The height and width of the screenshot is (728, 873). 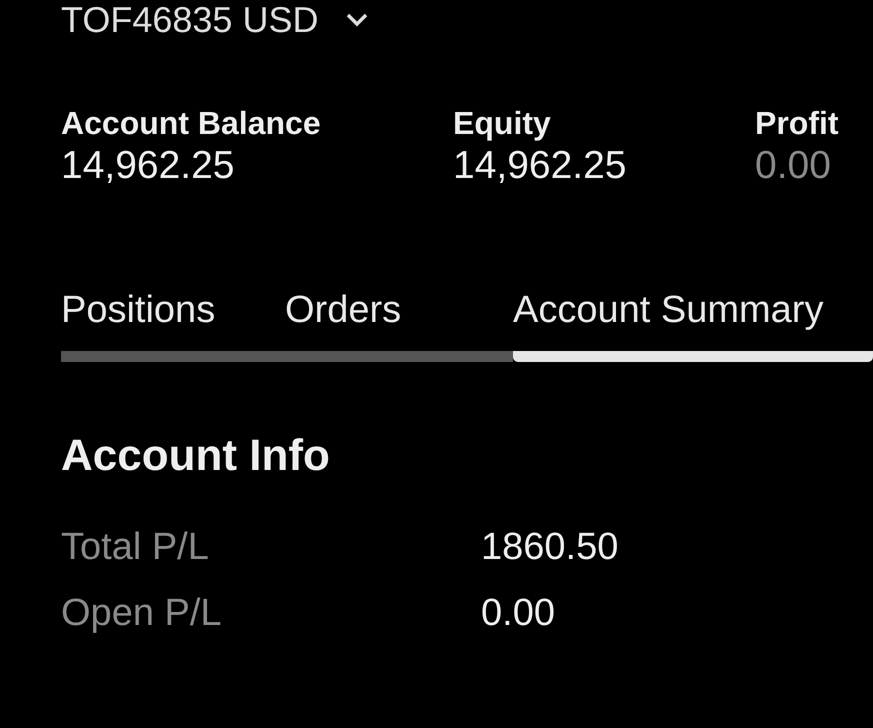 I want to click on info-value: 1860.50, so click(x=549, y=547).